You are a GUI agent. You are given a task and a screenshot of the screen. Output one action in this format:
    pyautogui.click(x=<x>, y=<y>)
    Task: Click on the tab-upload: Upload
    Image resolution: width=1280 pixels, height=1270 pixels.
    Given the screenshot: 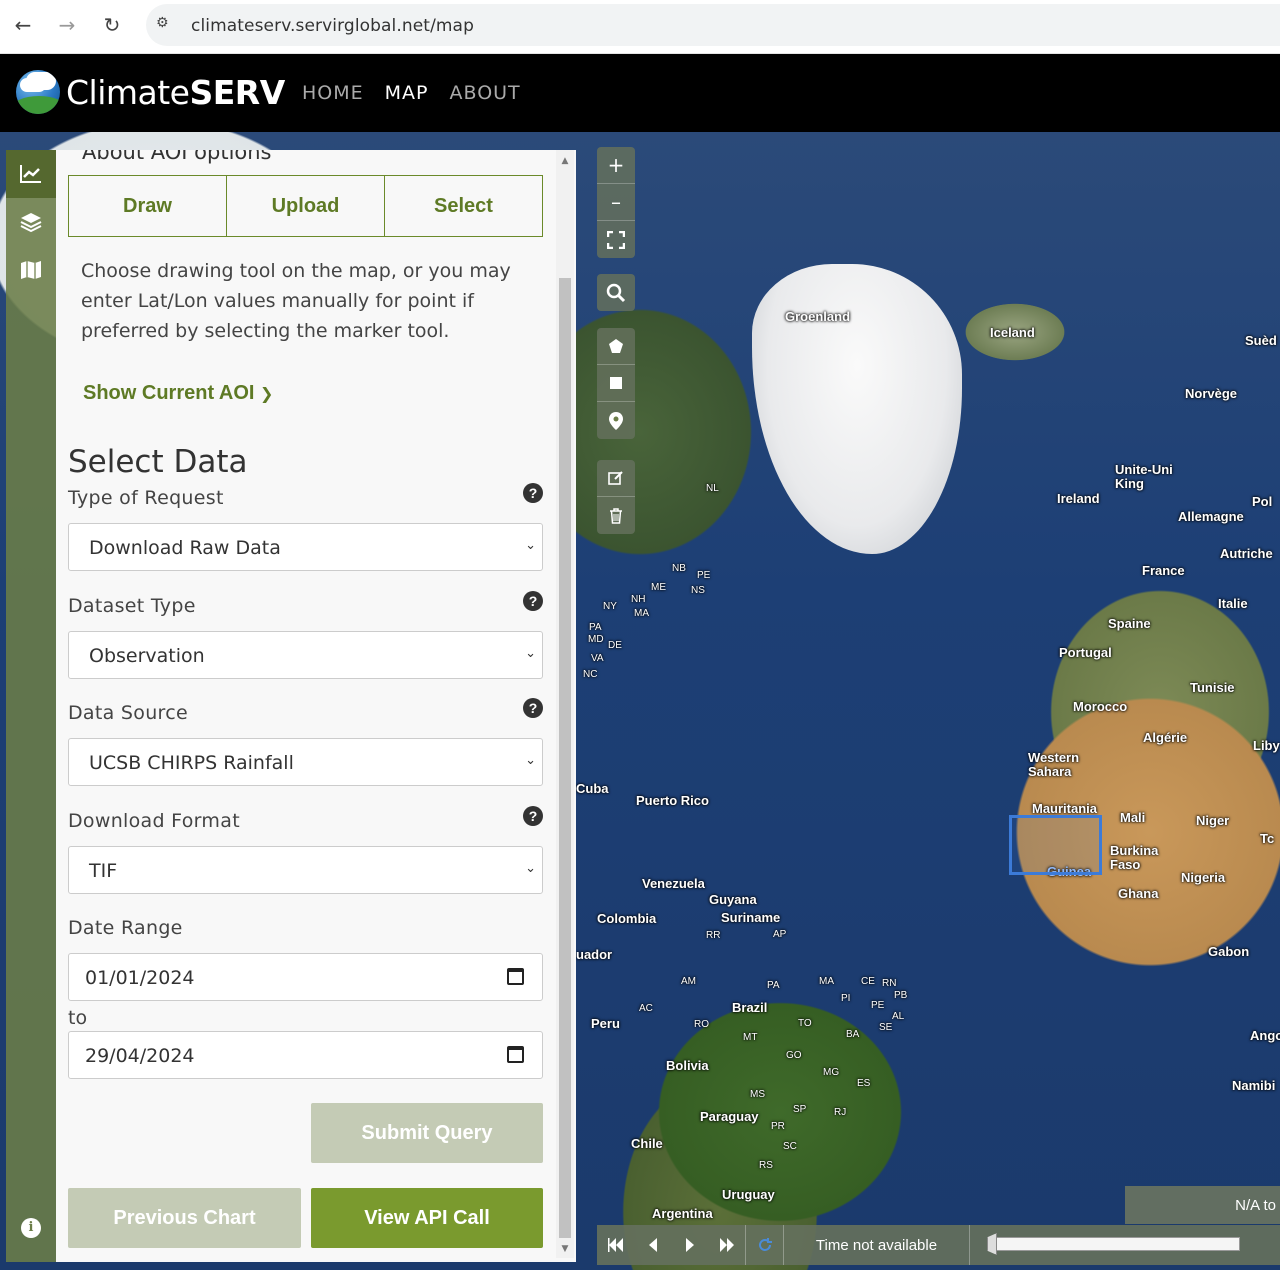 What is the action you would take?
    pyautogui.click(x=306, y=206)
    